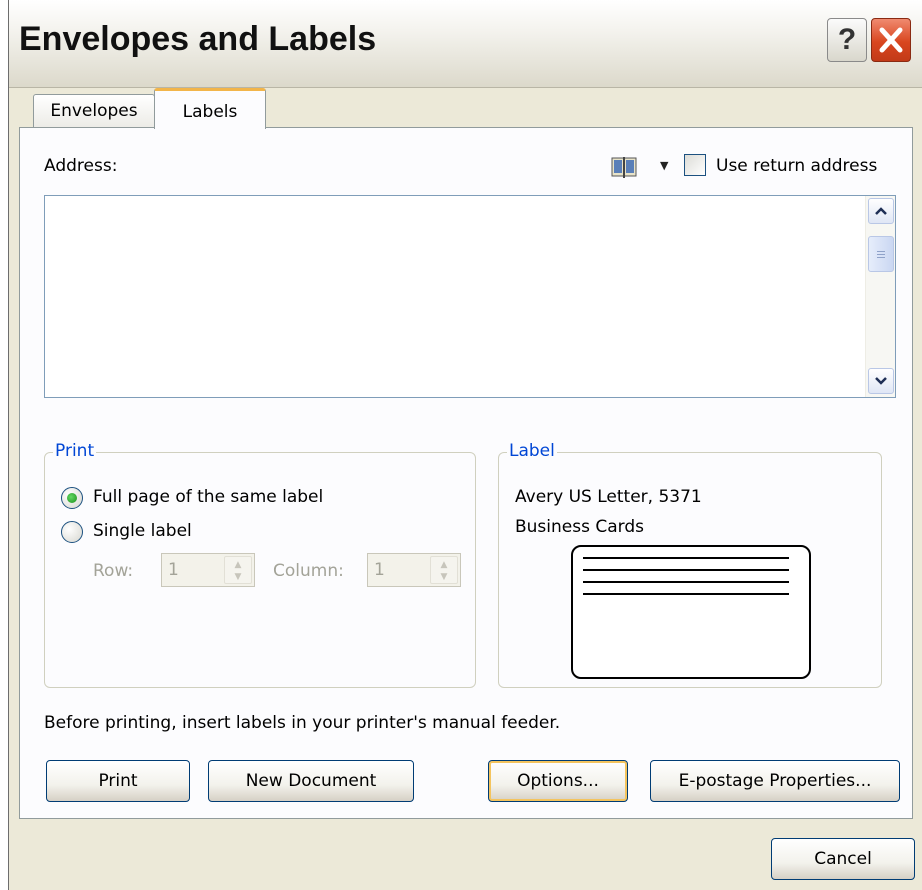 The image size is (922, 890). I want to click on use-return-address-label: Use return address, so click(796, 166).